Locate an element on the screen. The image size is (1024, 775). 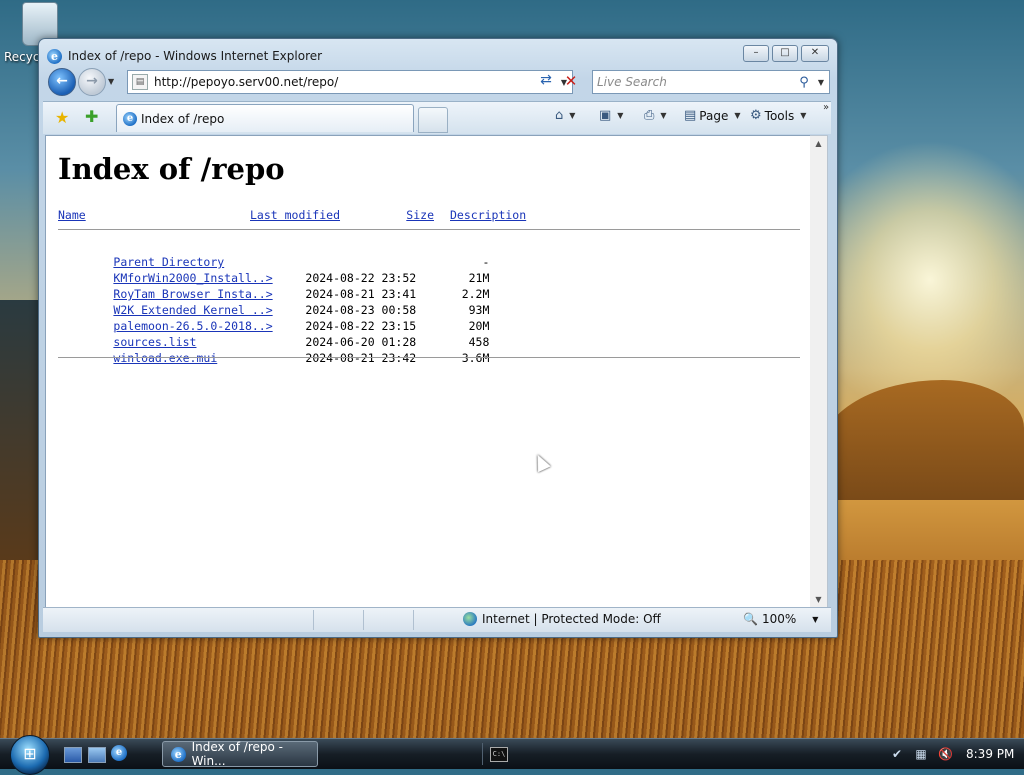
zoom-dropdown-icon: ▼ is located at coordinates (815, 619).